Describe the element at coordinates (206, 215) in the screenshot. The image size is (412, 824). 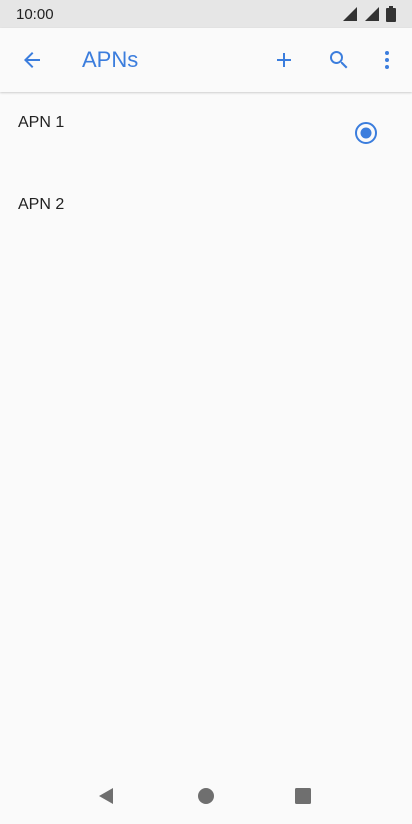
I see `list-item-apn-2: APN 2` at that location.